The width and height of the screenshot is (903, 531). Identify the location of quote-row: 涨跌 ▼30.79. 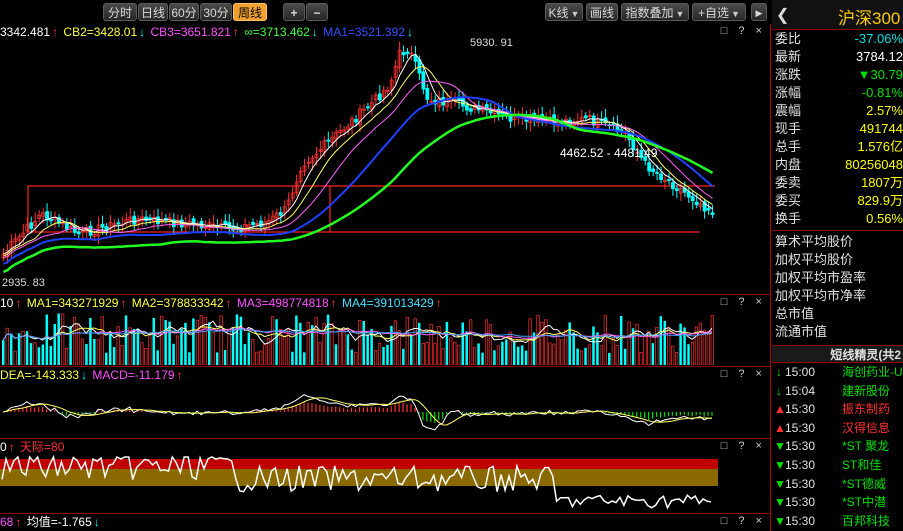
(837, 75).